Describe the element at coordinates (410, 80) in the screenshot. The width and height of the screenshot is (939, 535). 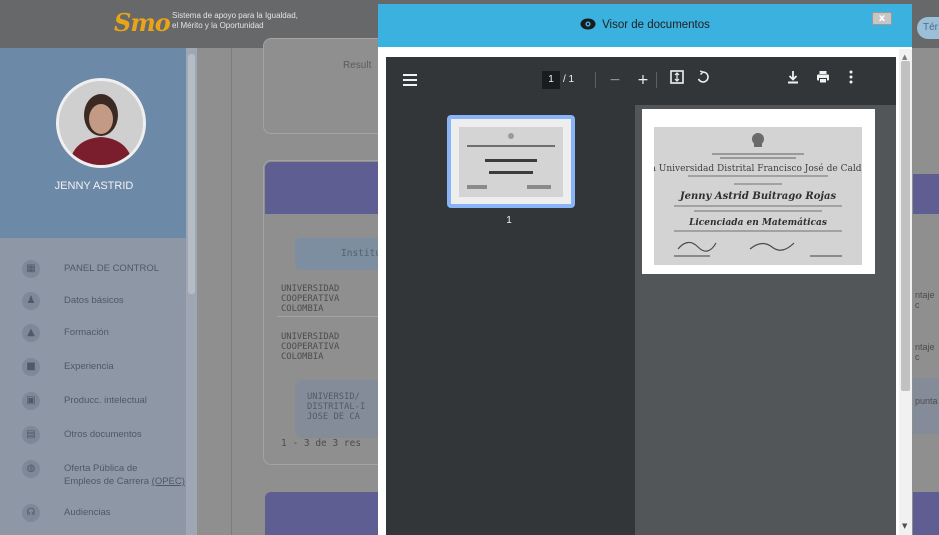
I see `menu-icon` at that location.